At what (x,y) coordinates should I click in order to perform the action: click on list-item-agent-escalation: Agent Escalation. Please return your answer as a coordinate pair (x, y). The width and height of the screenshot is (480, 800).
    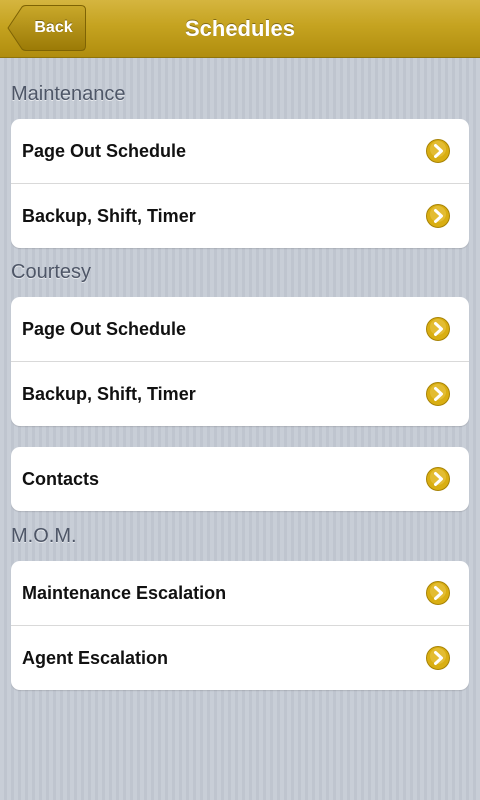
    Looking at the image, I should click on (240, 657).